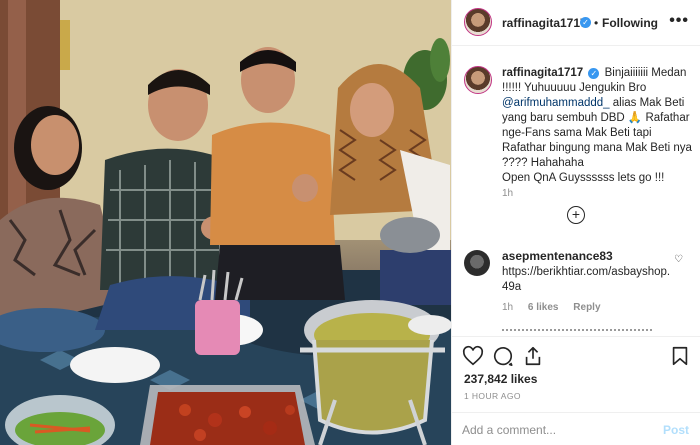 This screenshot has height=445, width=700. Describe the element at coordinates (544, 23) in the screenshot. I see `author-username: raffinagita1717` at that location.